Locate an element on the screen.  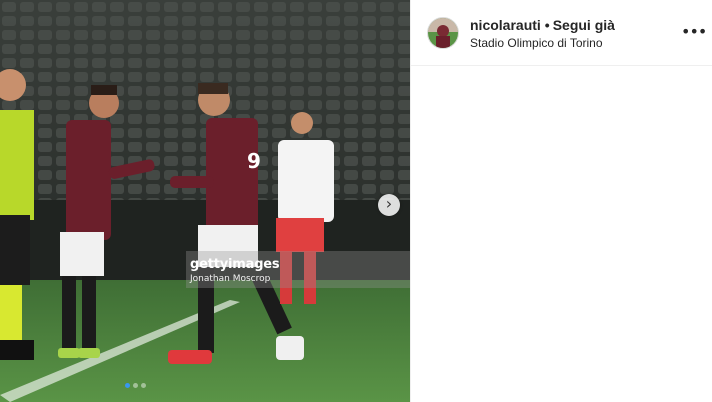
user-line: nicolarauti • Segui già is located at coordinates (542, 25).